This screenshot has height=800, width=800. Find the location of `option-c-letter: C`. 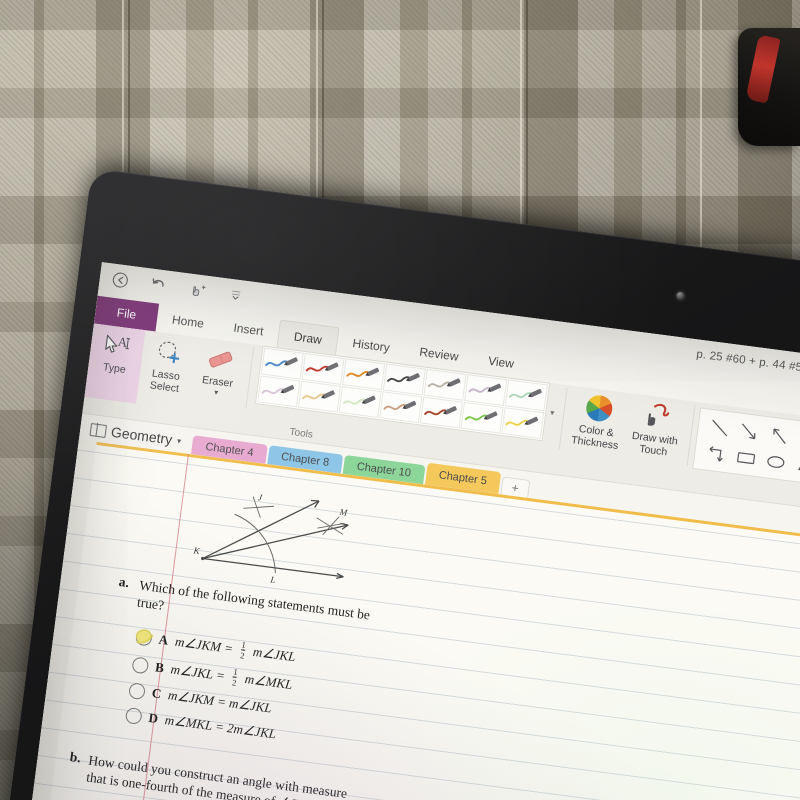

option-c-letter: C is located at coordinates (156, 693).